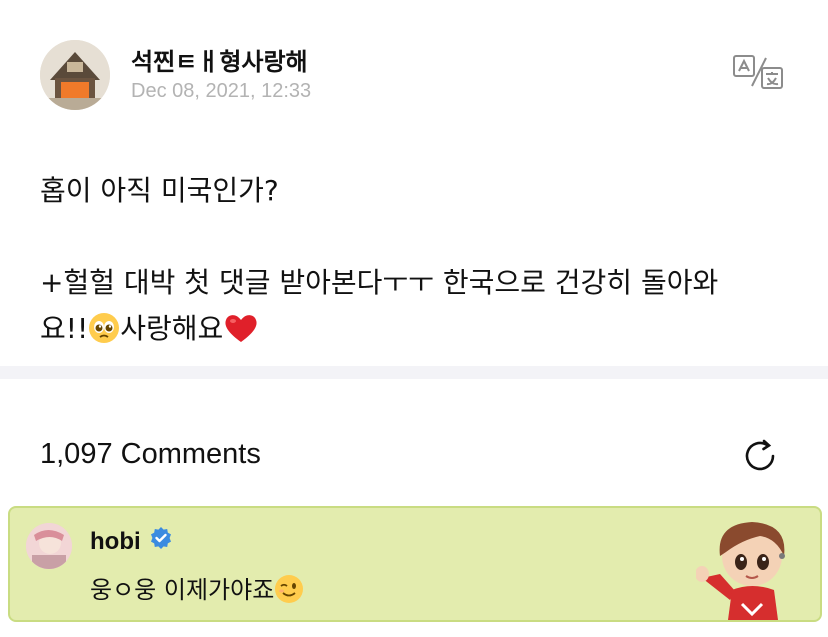  What do you see at coordinates (150, 454) in the screenshot?
I see `comments-count: 1,097 Comments` at bounding box center [150, 454].